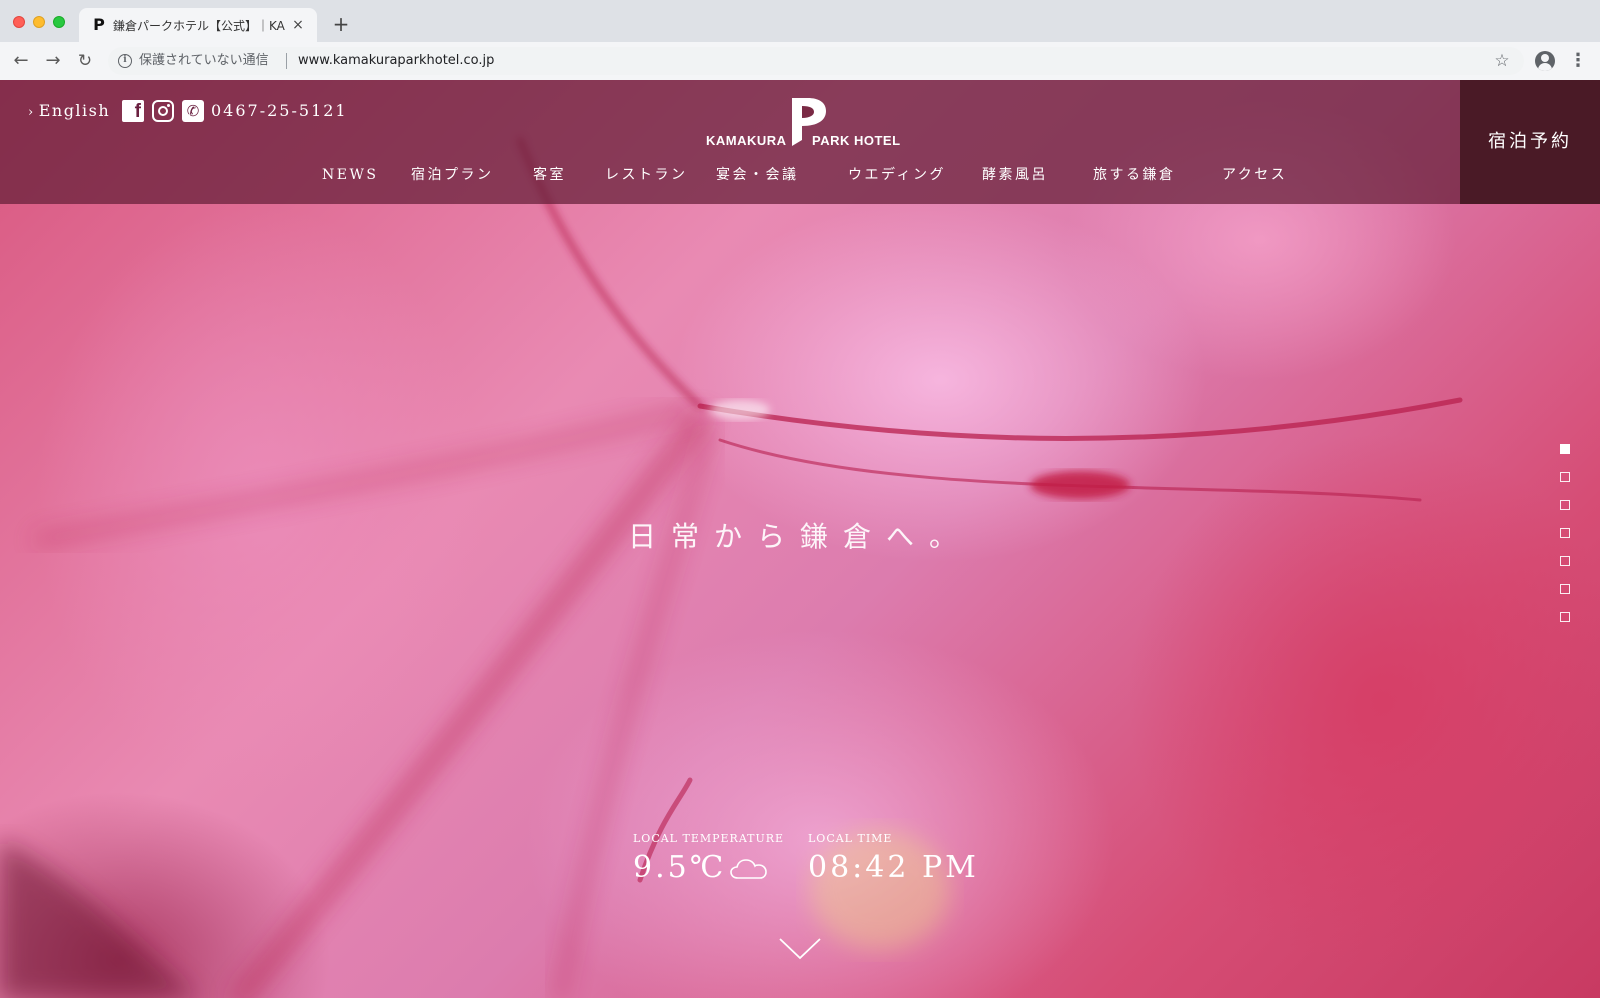 The height and width of the screenshot is (998, 1600). I want to click on nav-item-travel-kamakura: 旅する鎌倉, so click(1134, 175).